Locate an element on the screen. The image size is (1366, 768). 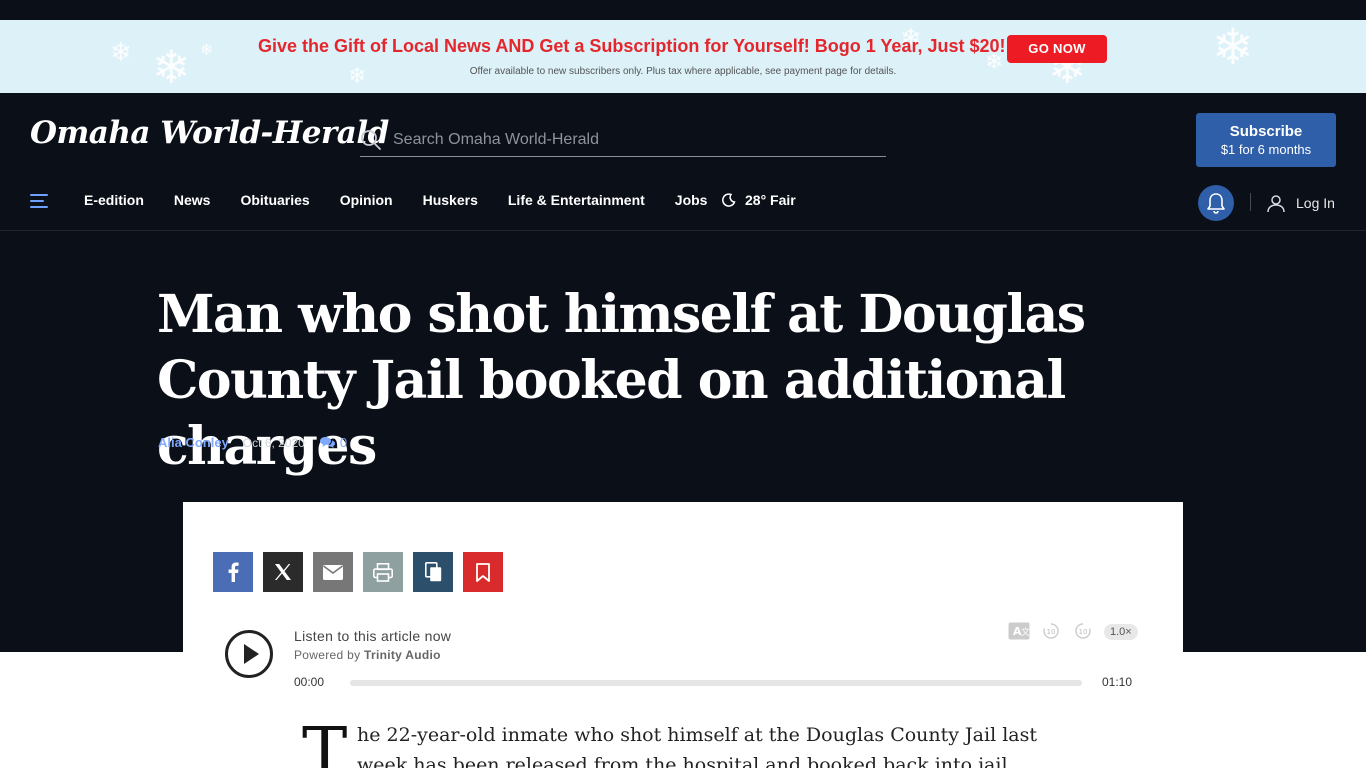
search-icon is located at coordinates (371, 140).